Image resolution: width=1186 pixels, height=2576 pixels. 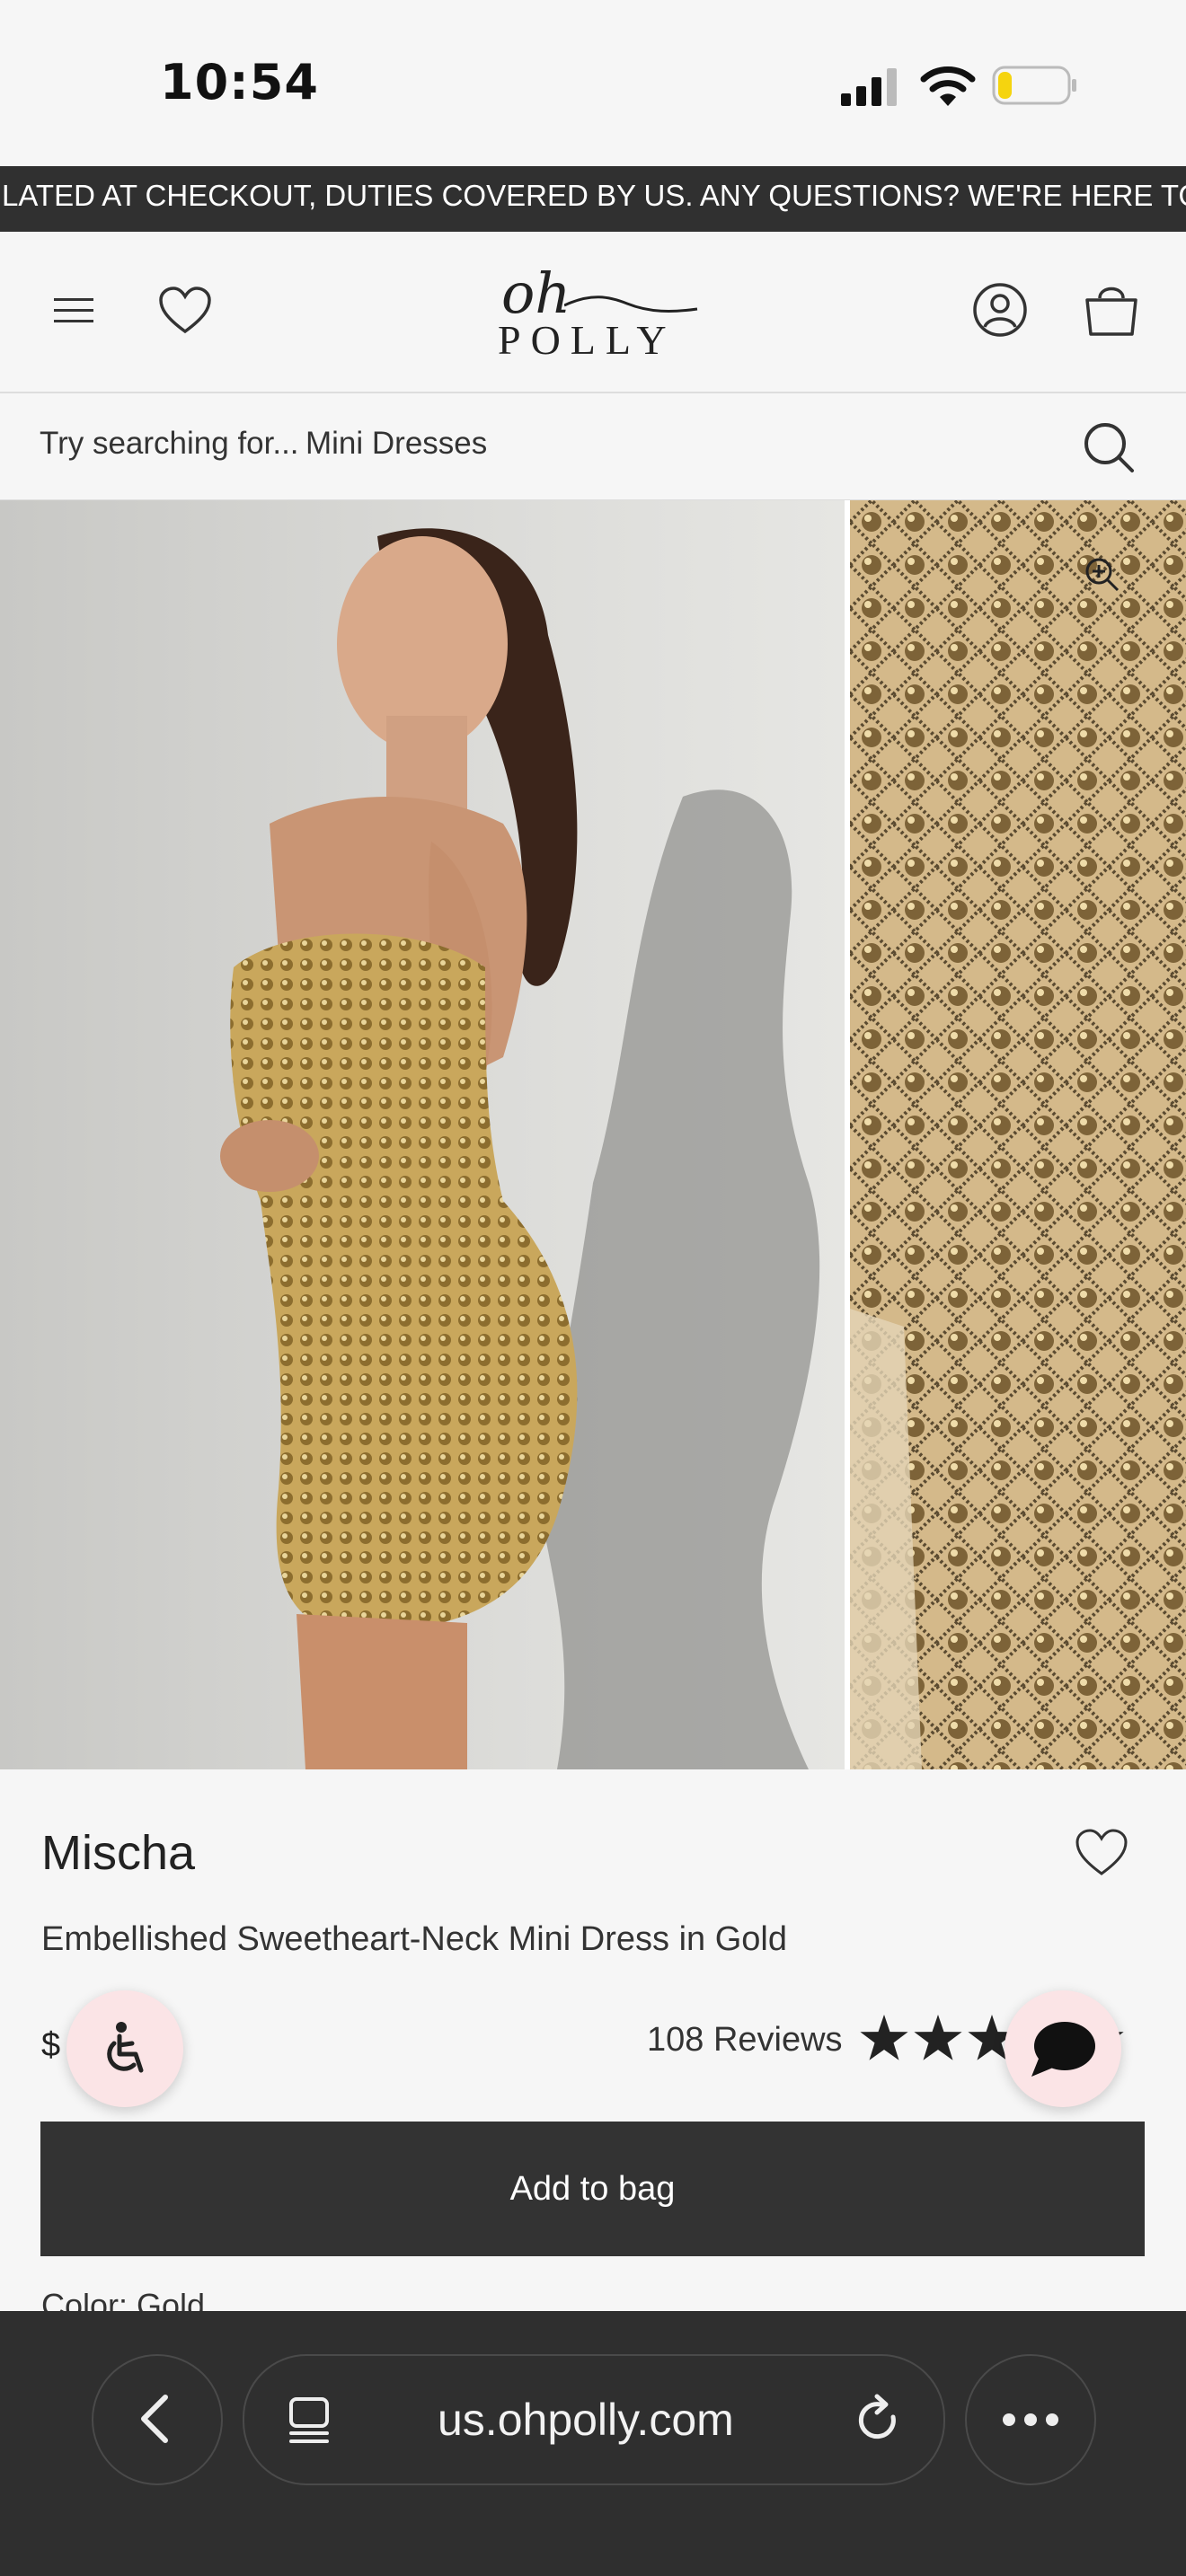 I want to click on more-options-icon, so click(x=1030, y=2419).